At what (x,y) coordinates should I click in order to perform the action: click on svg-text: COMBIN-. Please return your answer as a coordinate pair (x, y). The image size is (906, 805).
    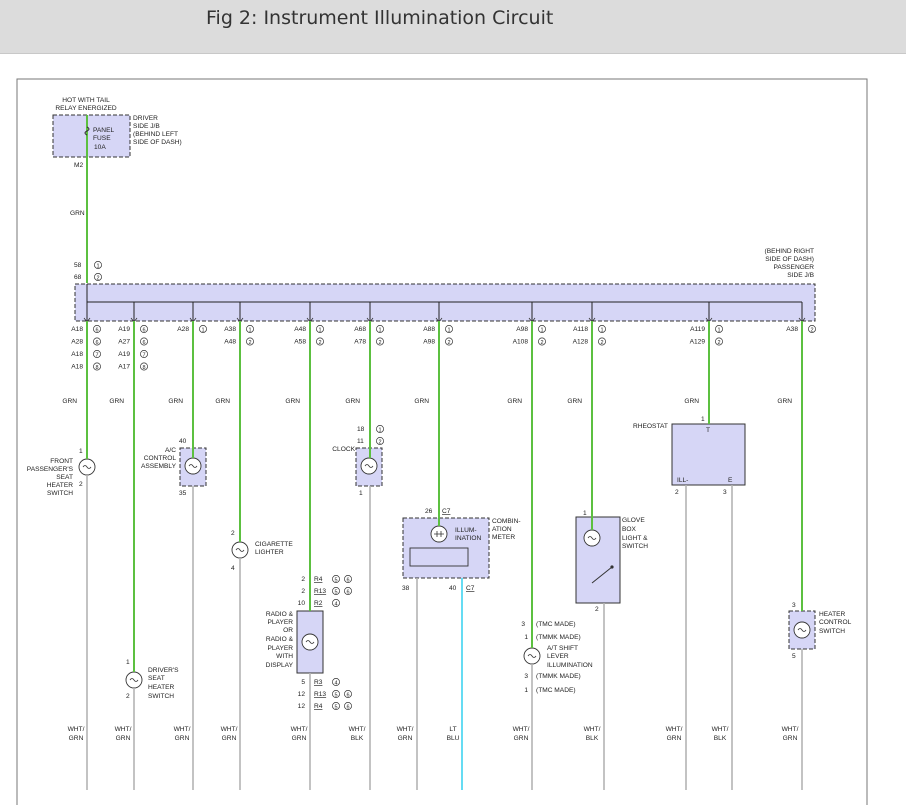
    Looking at the image, I should click on (506, 521).